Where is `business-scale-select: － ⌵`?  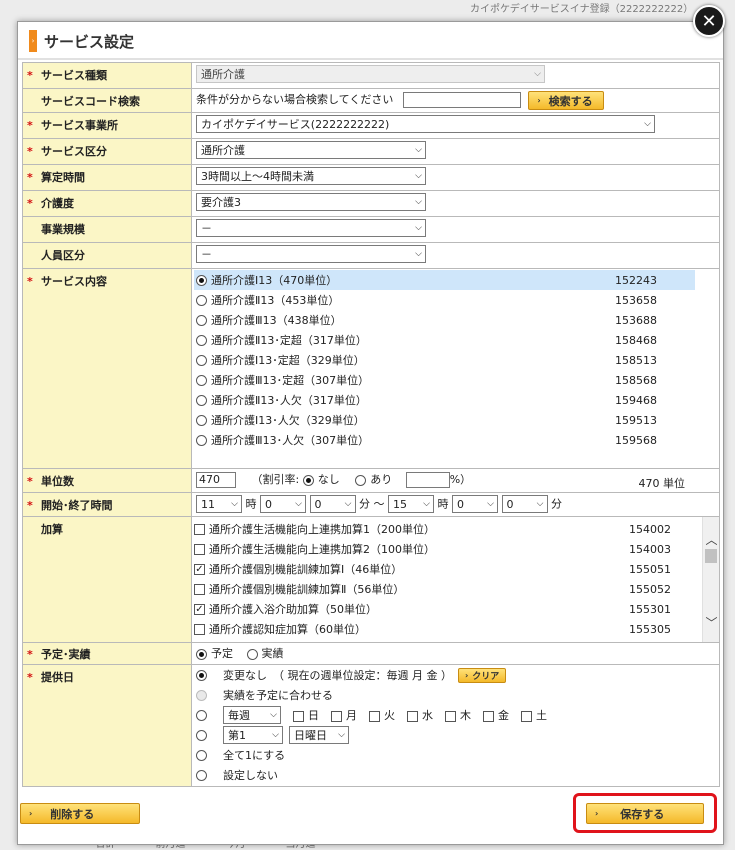
business-scale-select: － ⌵ is located at coordinates (311, 228).